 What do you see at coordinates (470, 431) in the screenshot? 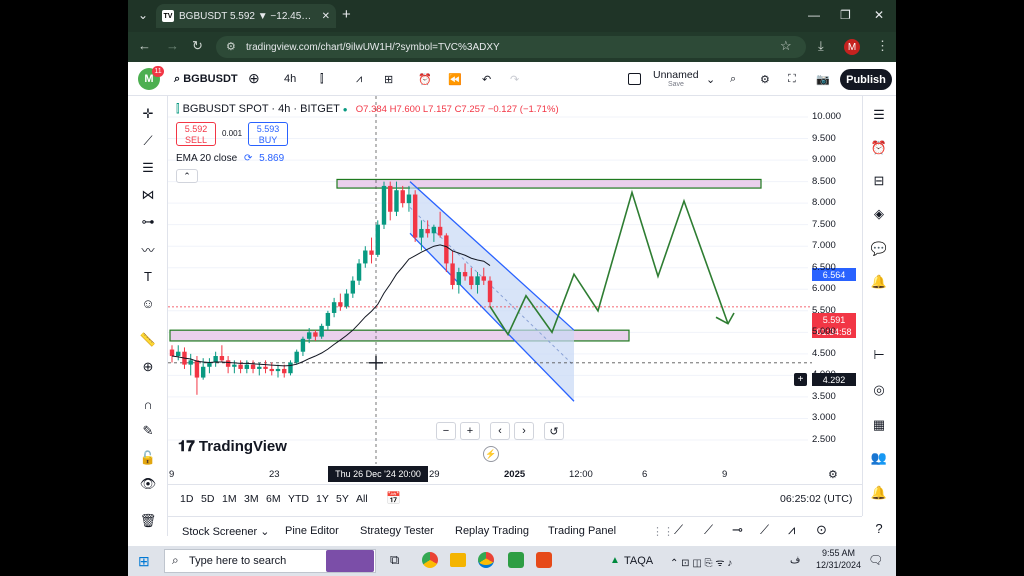
I see `zoom-in-button: +` at bounding box center [470, 431].